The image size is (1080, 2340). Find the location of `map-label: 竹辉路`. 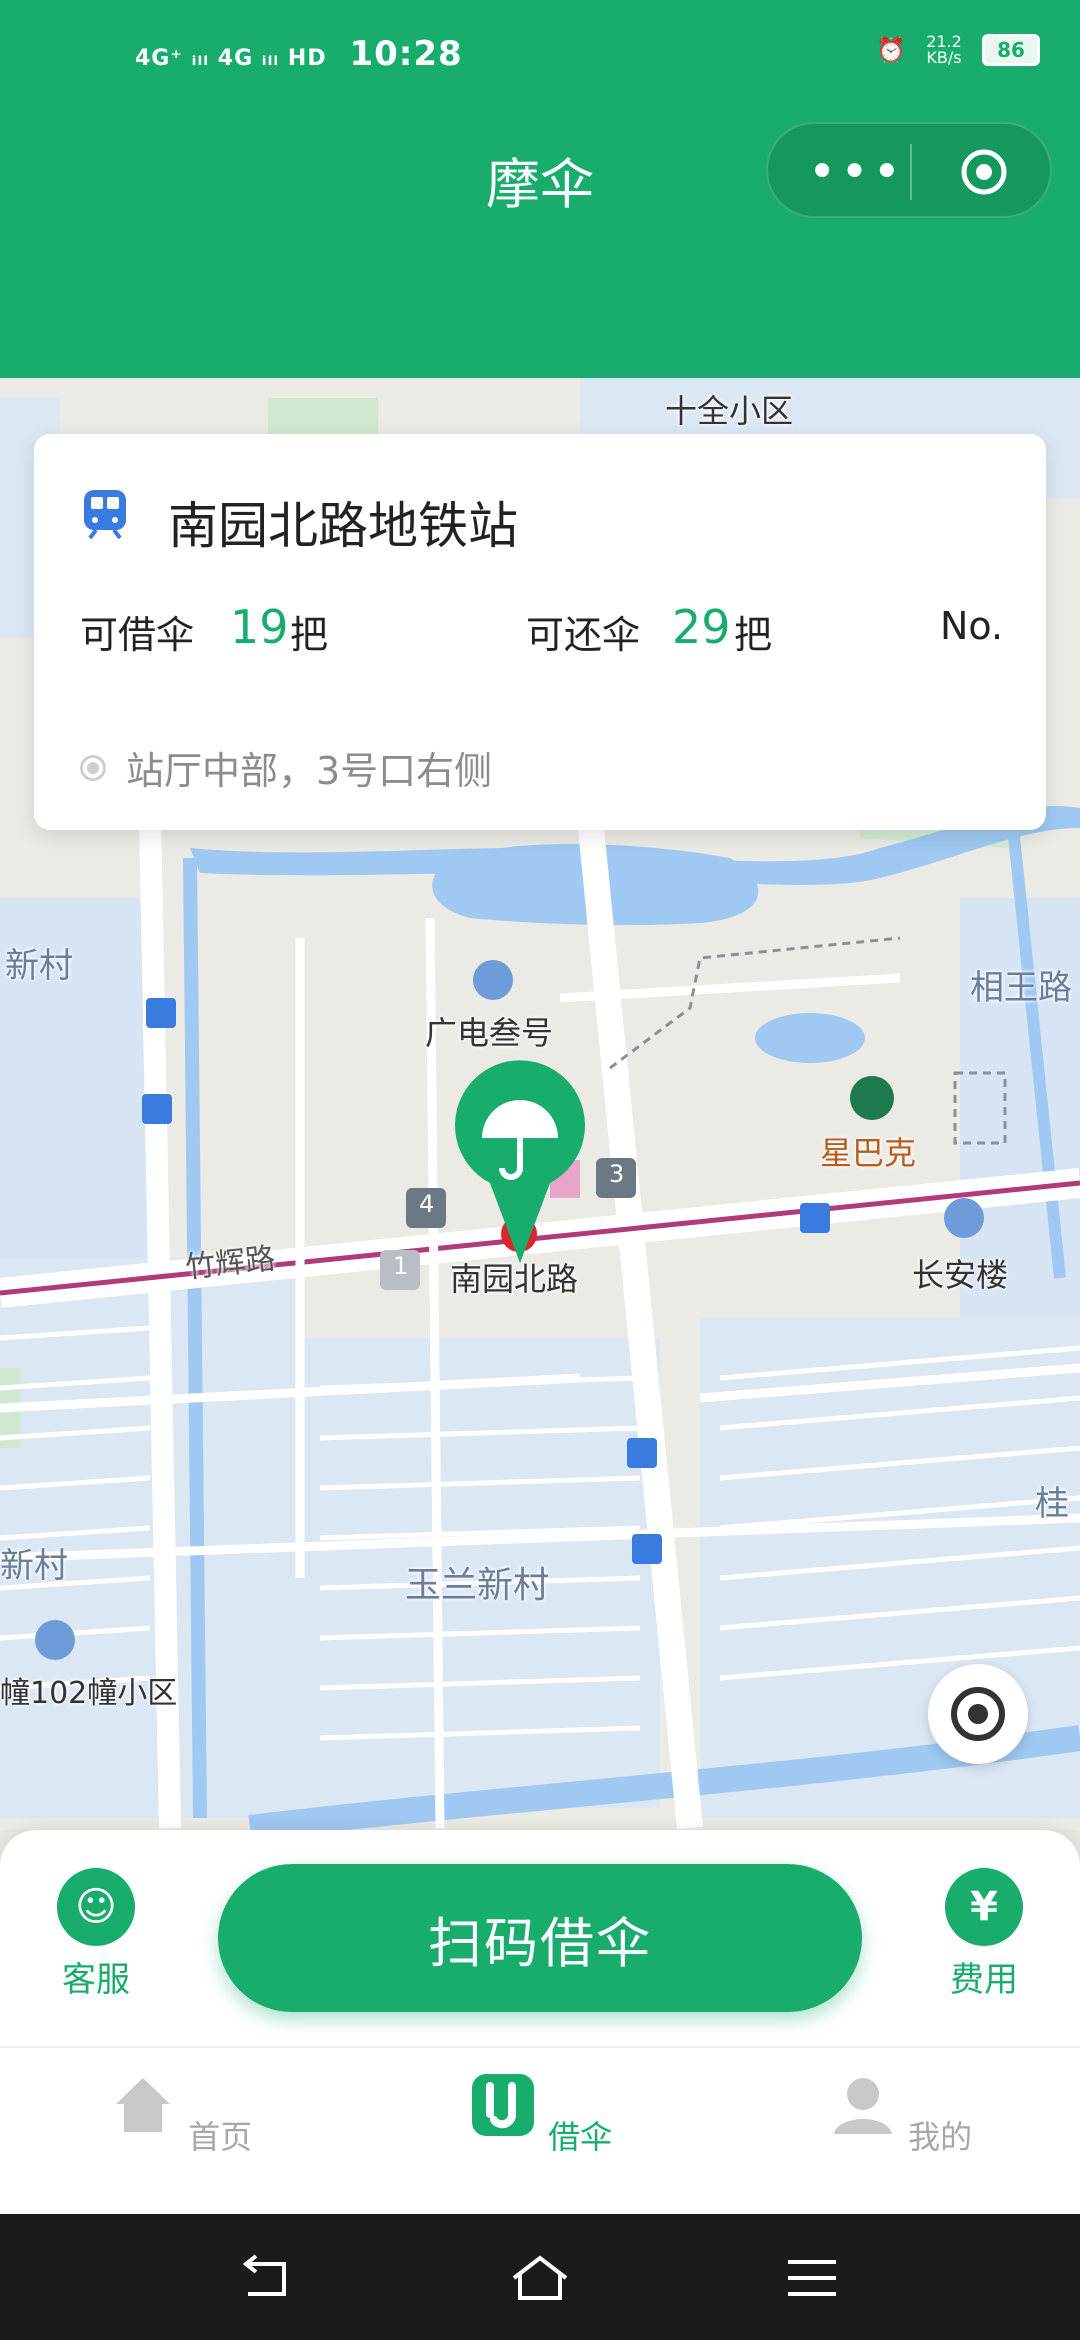

map-label: 竹辉路 is located at coordinates (230, 1263).